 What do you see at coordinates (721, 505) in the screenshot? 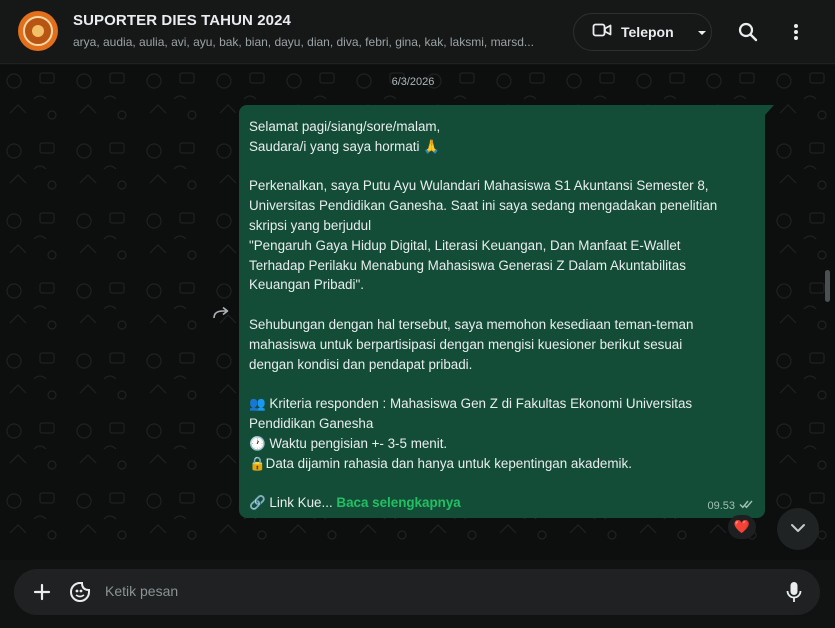
I see `message-time: 09.53` at bounding box center [721, 505].